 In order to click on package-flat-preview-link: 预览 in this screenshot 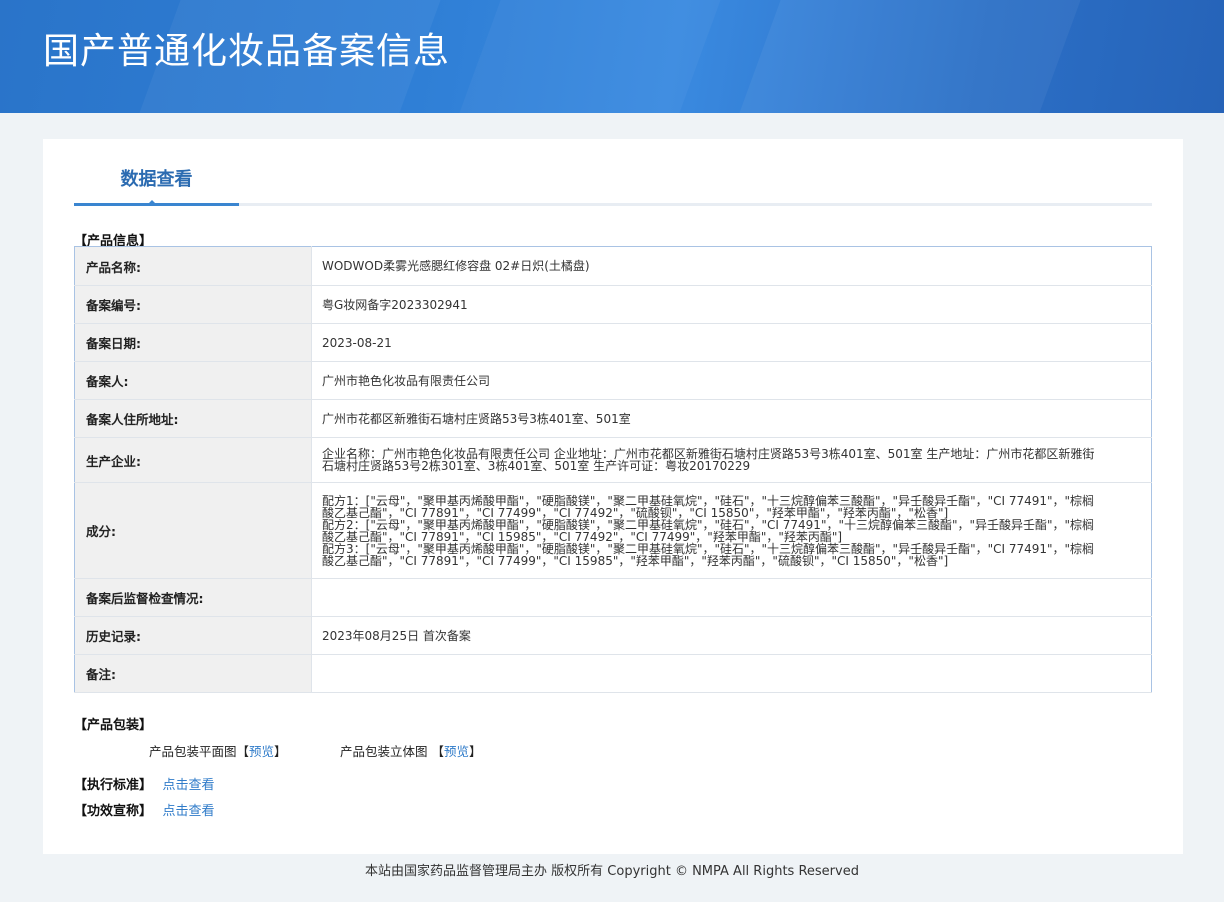, I will do `click(261, 751)`.